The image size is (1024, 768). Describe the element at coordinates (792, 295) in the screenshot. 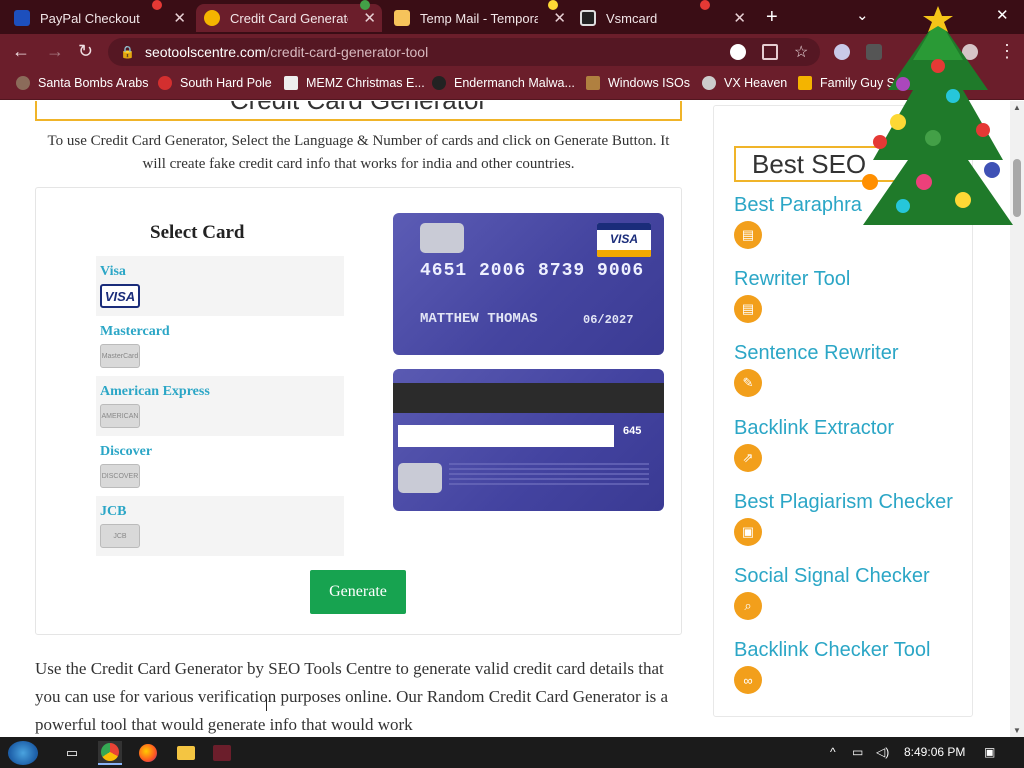

I see `sidebar-tool-rewriter: Rewriter Tool ▤` at that location.